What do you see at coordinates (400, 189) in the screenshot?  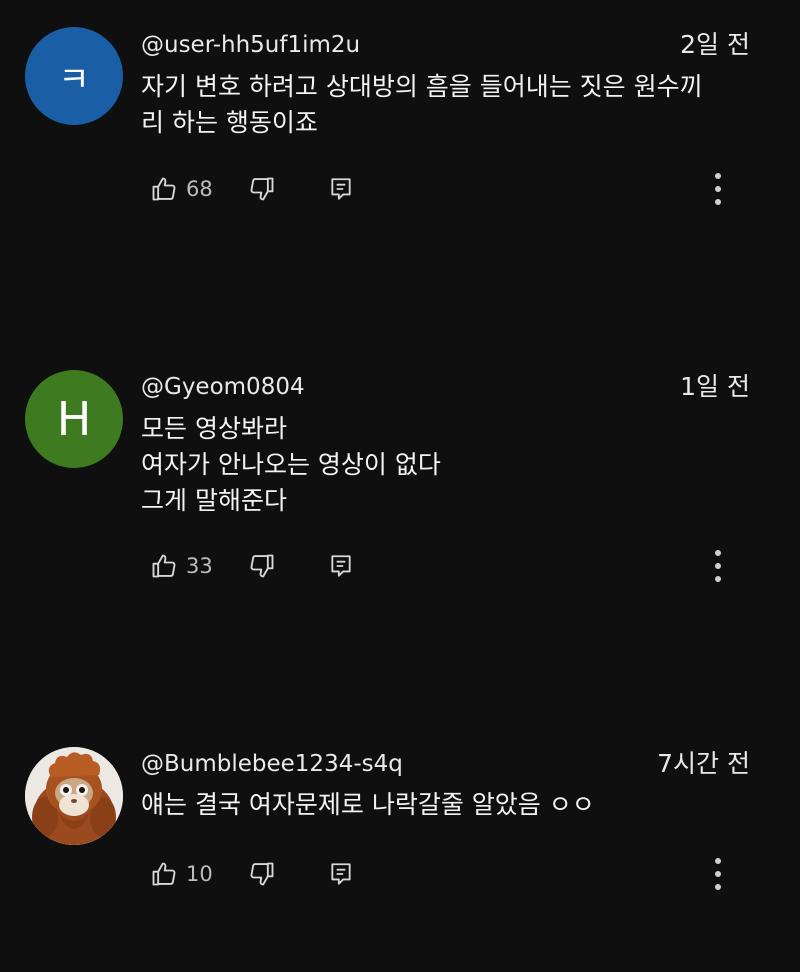 I see `comment-actions: 68` at bounding box center [400, 189].